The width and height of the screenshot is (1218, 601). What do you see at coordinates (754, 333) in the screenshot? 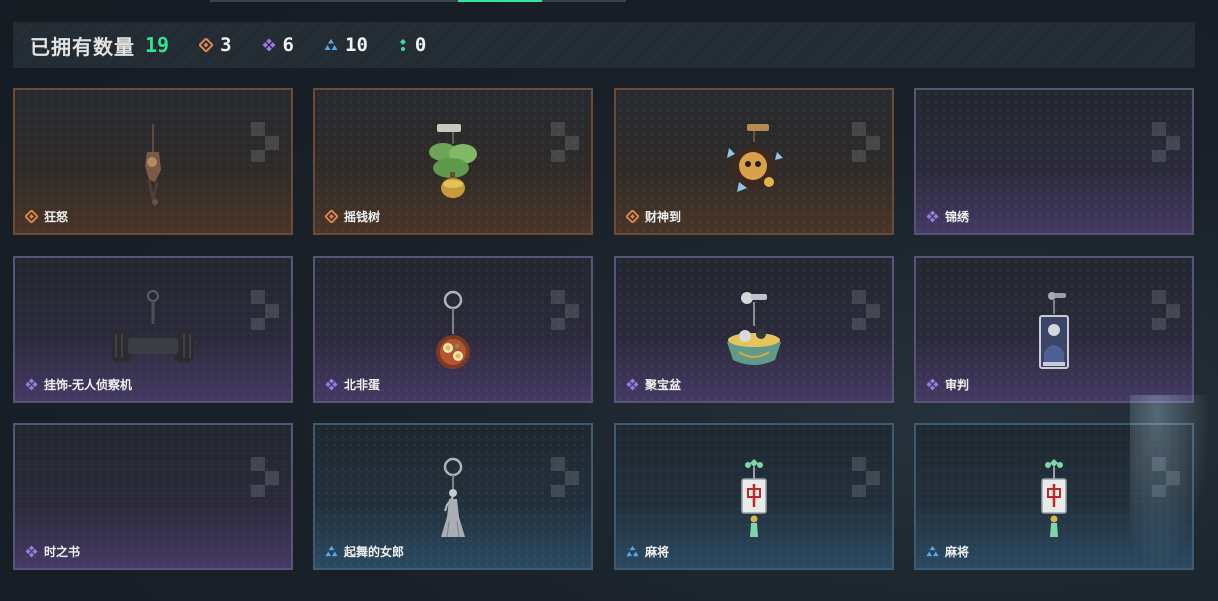
I see `treasure-bowl-charm-icon` at bounding box center [754, 333].